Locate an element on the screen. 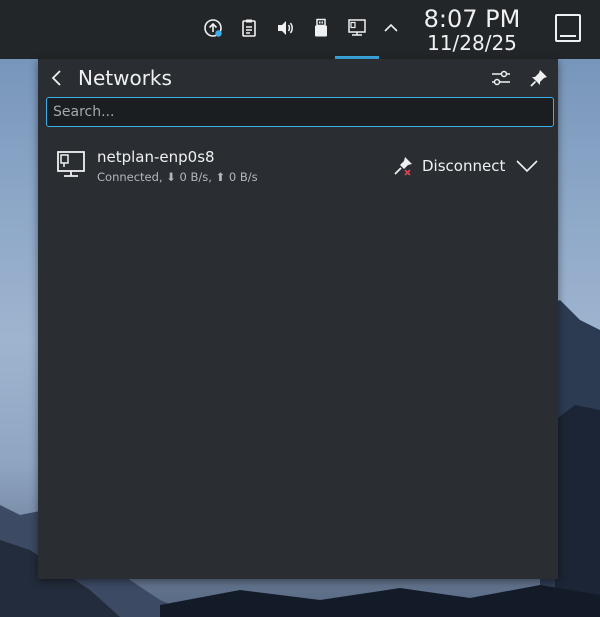  disconnect-label: Disconnect is located at coordinates (464, 166).